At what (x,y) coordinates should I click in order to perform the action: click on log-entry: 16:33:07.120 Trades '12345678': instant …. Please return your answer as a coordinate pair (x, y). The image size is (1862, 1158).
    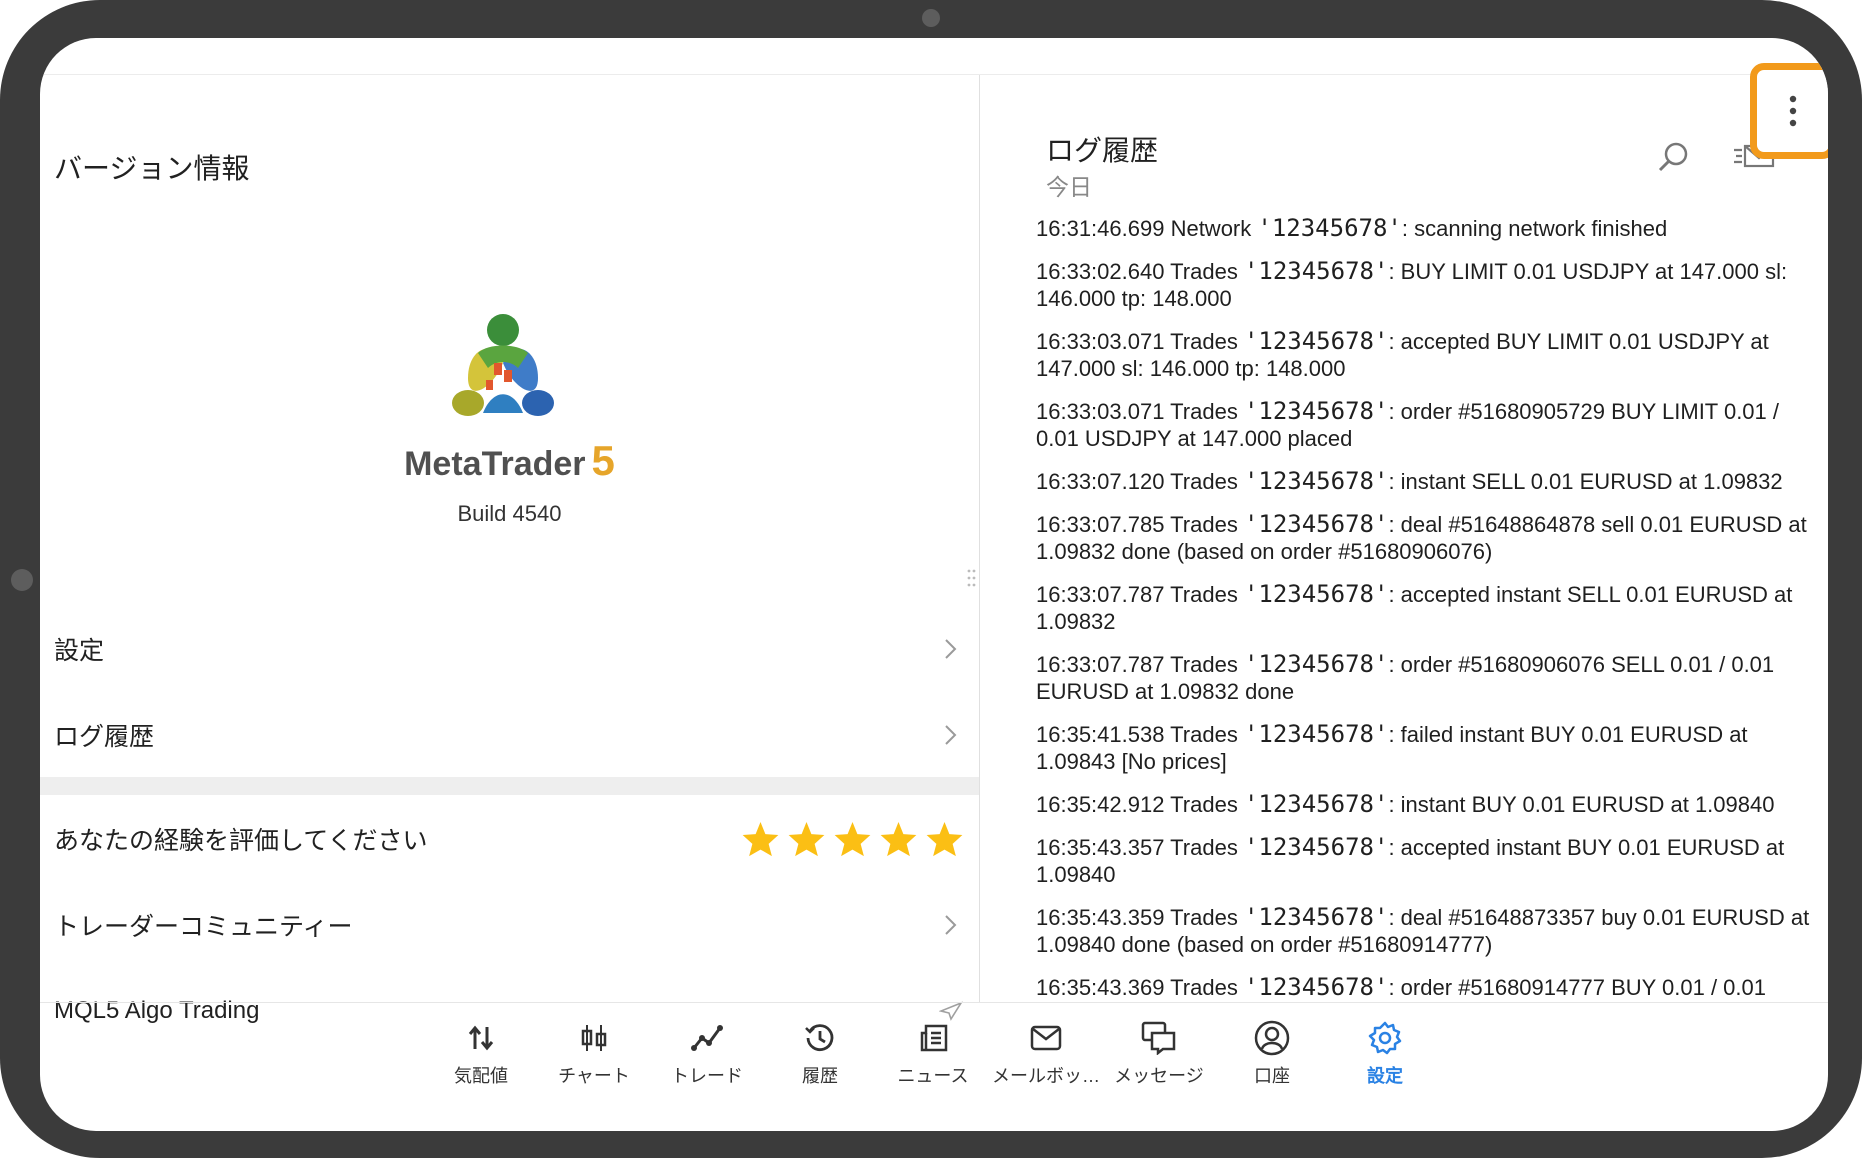
    Looking at the image, I should click on (1431, 481).